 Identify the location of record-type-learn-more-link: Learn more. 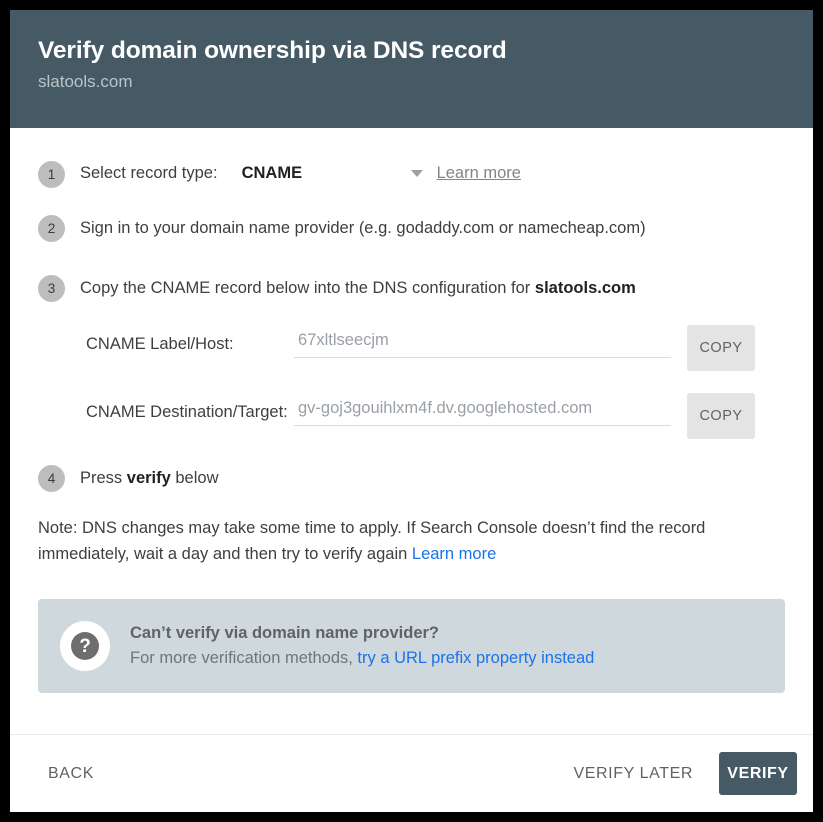
(479, 173).